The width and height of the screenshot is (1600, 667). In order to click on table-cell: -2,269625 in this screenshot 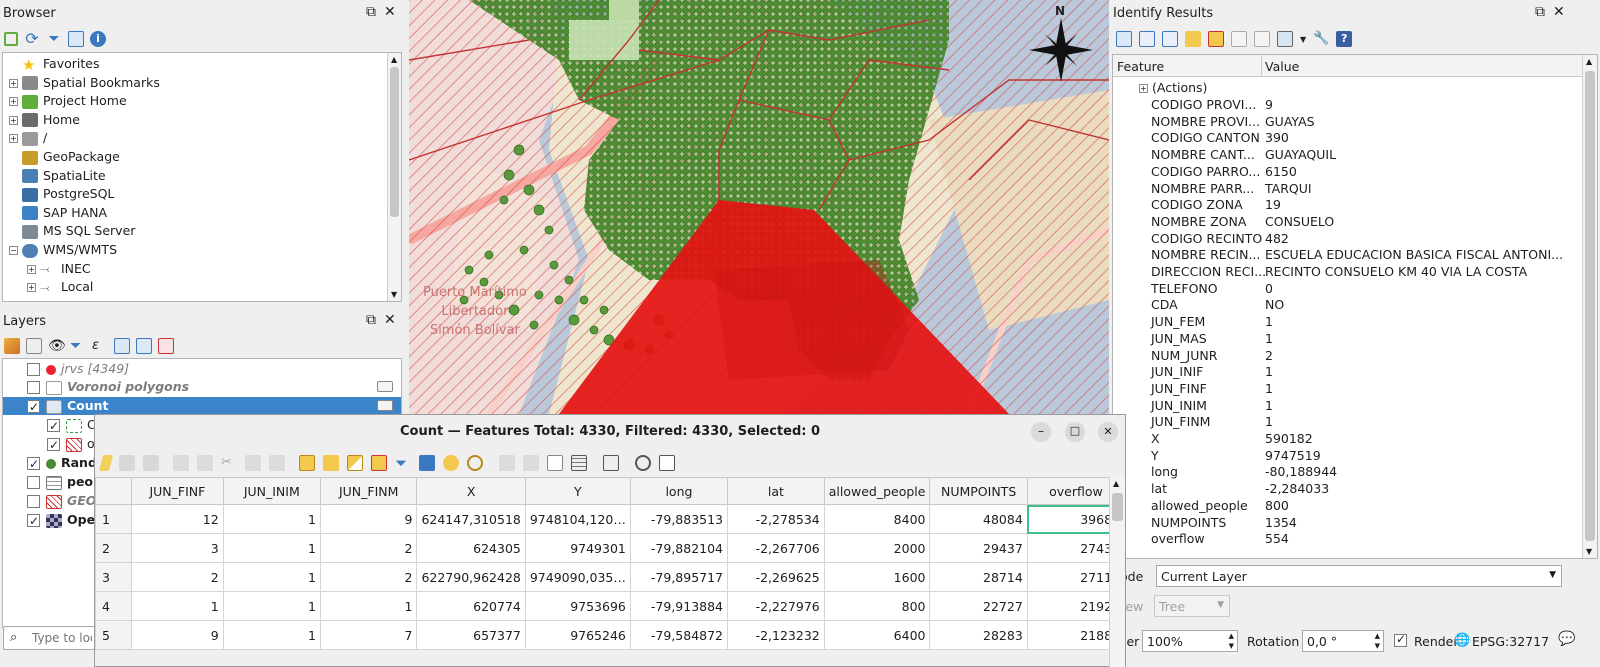, I will do `click(776, 577)`.